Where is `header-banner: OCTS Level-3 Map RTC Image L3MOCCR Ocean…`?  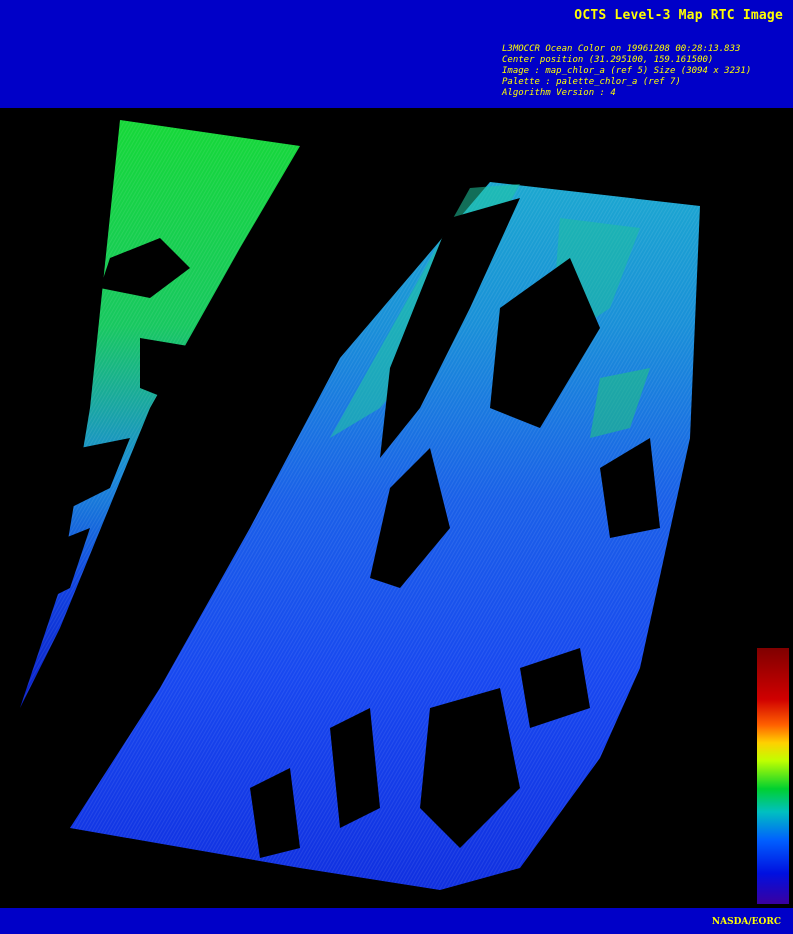
header-banner: OCTS Level-3 Map RTC Image L3MOCCR Ocean… is located at coordinates (396, 54).